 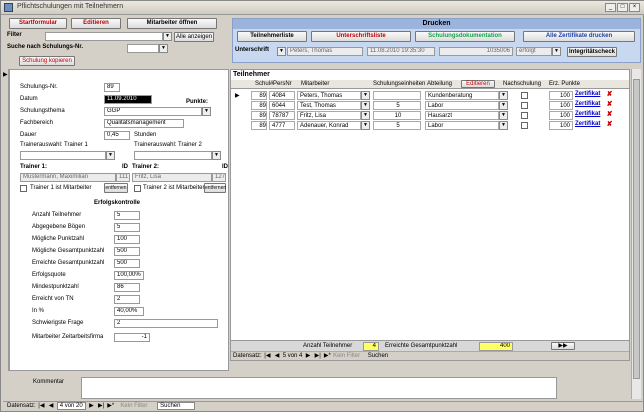 What do you see at coordinates (176, 406) in the screenshot?
I see `suchen-field: Suchen` at bounding box center [176, 406].